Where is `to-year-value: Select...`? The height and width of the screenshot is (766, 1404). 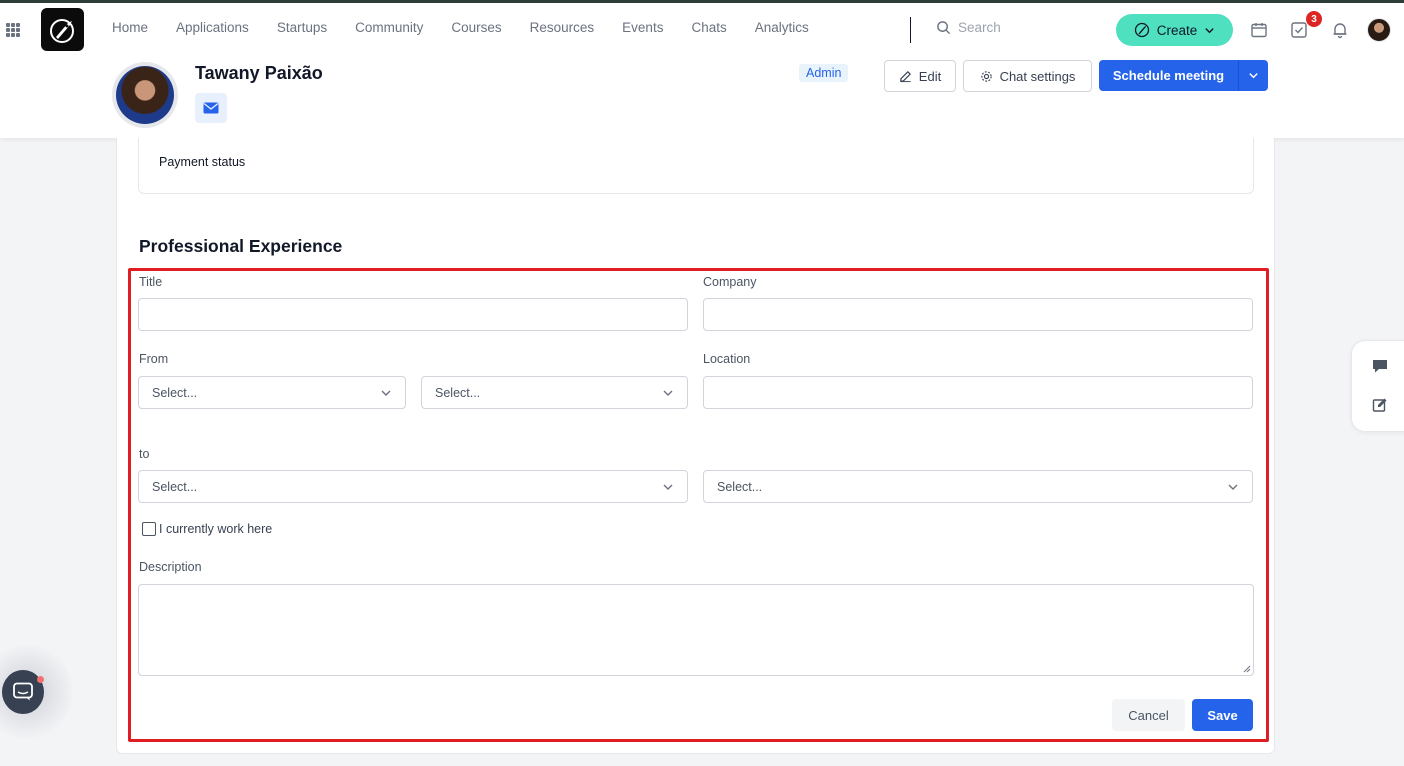
to-year-value: Select... is located at coordinates (740, 486).